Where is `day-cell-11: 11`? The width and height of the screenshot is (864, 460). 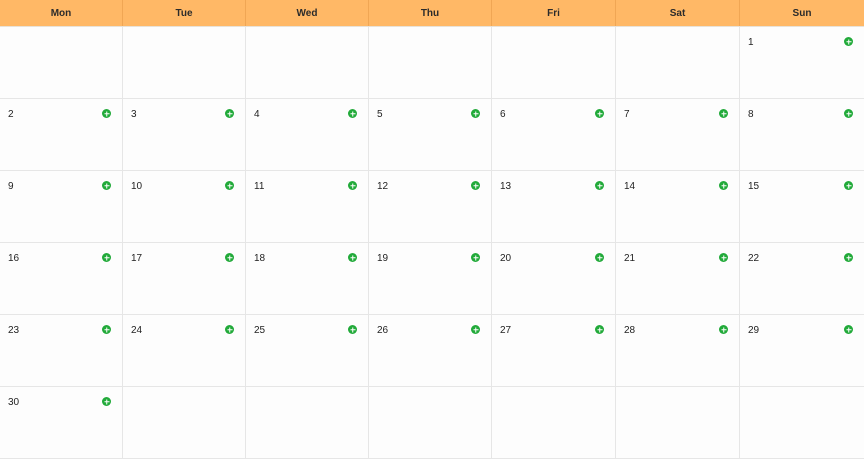
day-cell-11: 11 is located at coordinates (307, 207).